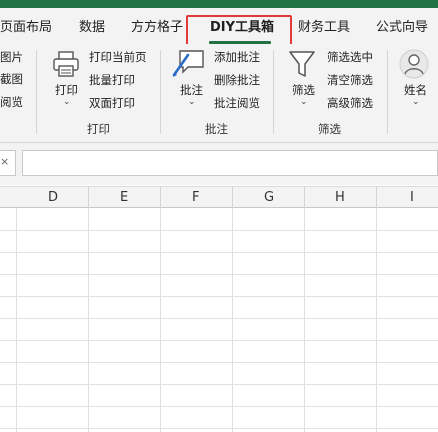 The image size is (438, 432). What do you see at coordinates (118, 57) in the screenshot?
I see `print-current-page-button: 打印当前页` at bounding box center [118, 57].